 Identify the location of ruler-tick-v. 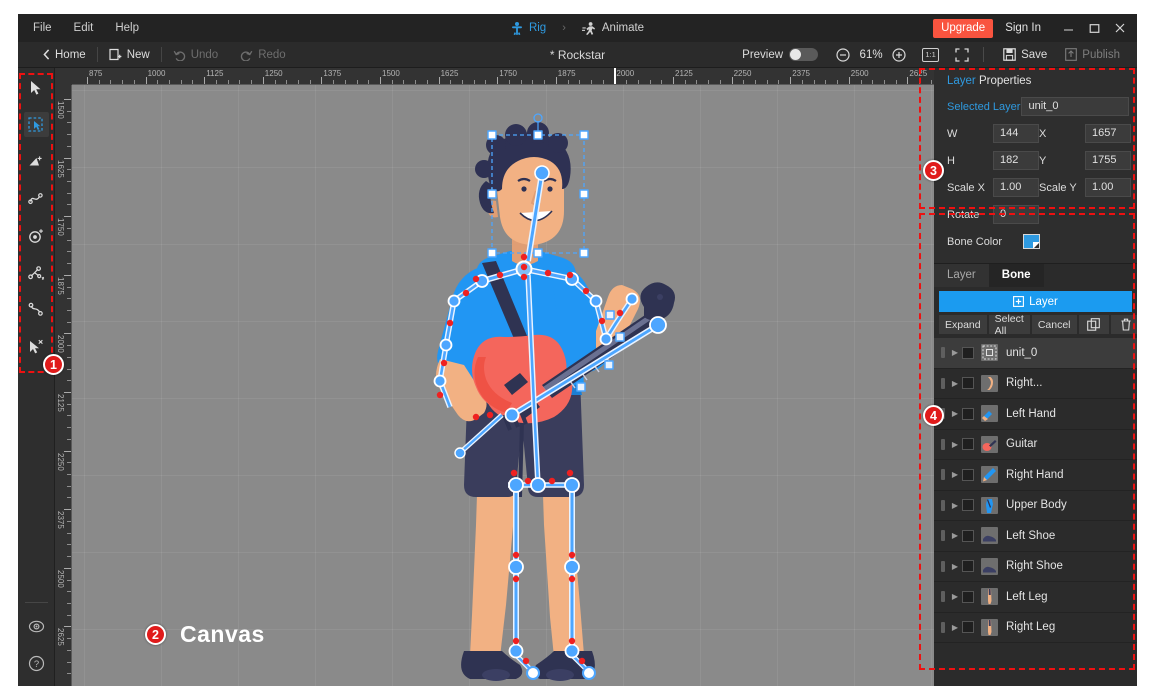
(67, 99).